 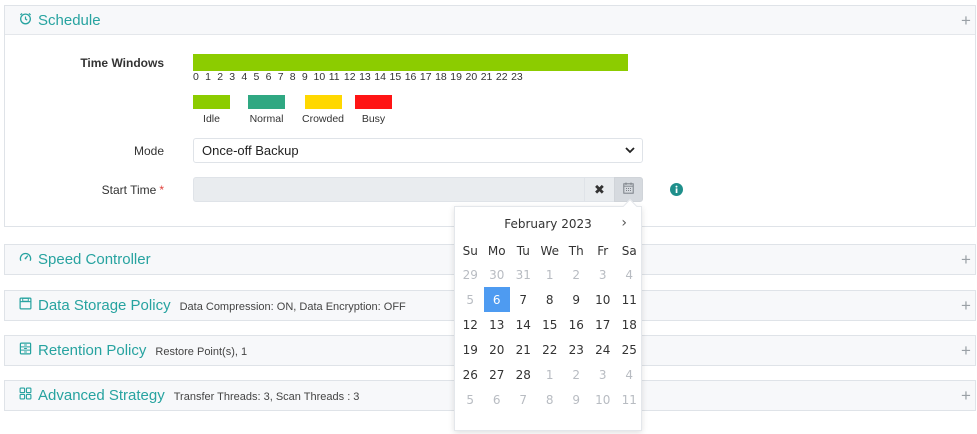 What do you see at coordinates (373, 119) in the screenshot?
I see `legend-busy-label: Busy` at bounding box center [373, 119].